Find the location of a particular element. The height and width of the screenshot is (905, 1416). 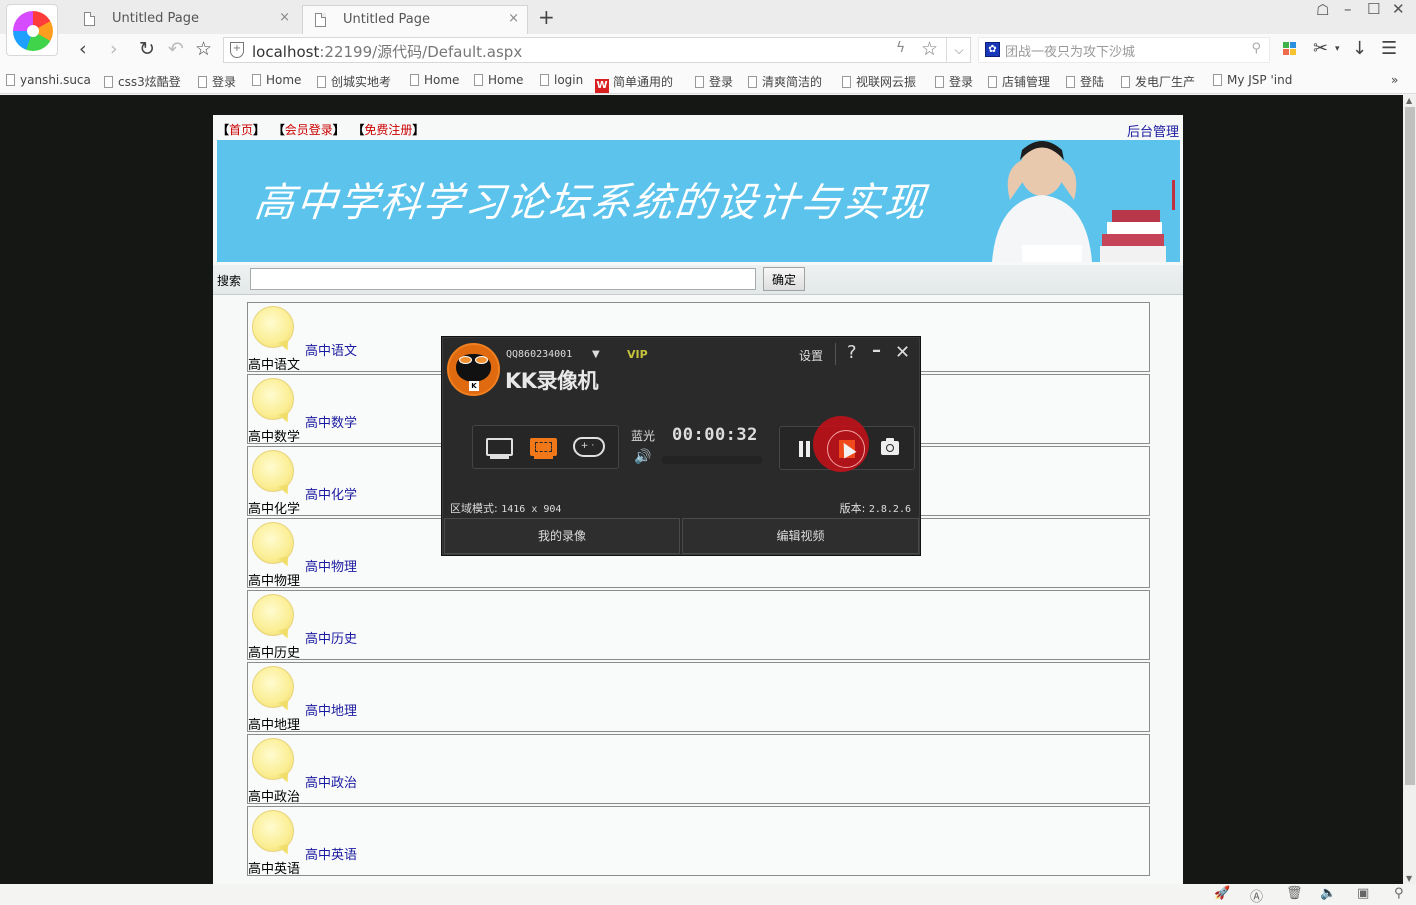

search-row: 搜索 确定 is located at coordinates (698, 280).